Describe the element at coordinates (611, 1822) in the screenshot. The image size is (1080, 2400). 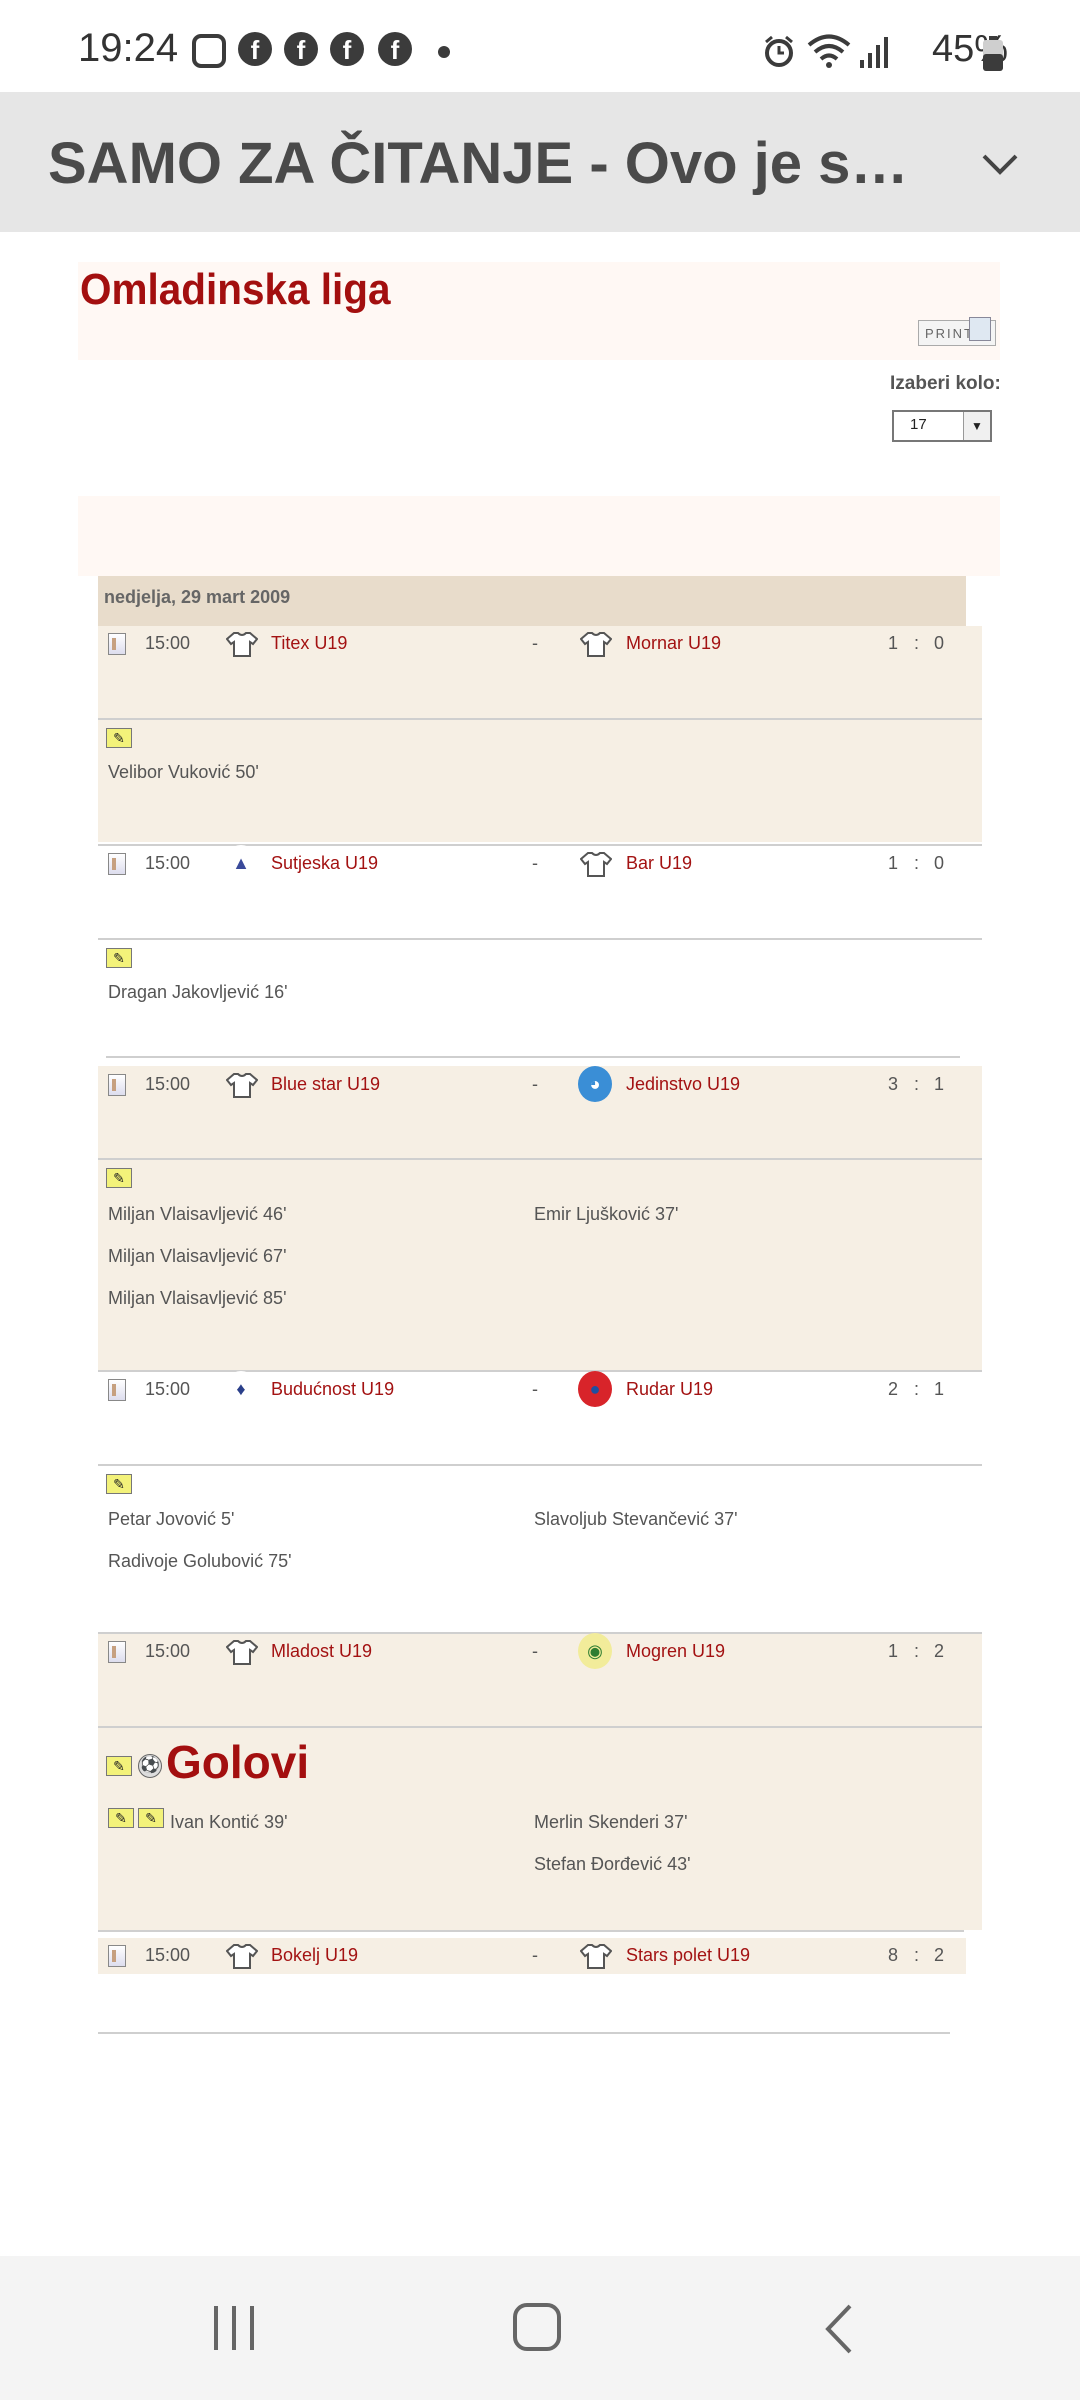
I see `away-scorer: Merlin Skenderi 37'` at that location.